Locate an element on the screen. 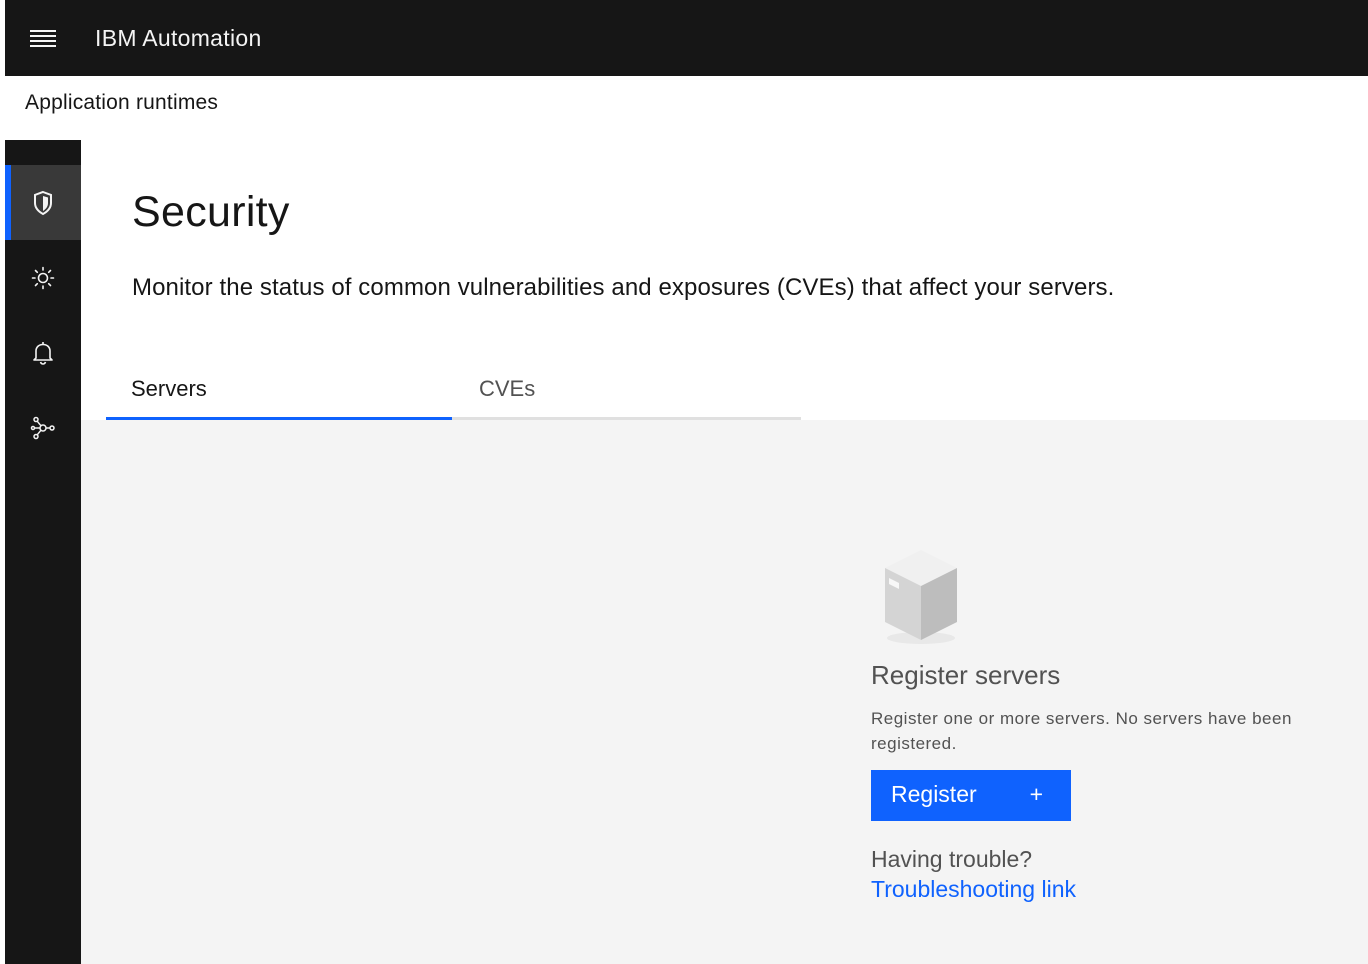 This screenshot has width=1368, height=964. sun-icon is located at coordinates (43, 277).